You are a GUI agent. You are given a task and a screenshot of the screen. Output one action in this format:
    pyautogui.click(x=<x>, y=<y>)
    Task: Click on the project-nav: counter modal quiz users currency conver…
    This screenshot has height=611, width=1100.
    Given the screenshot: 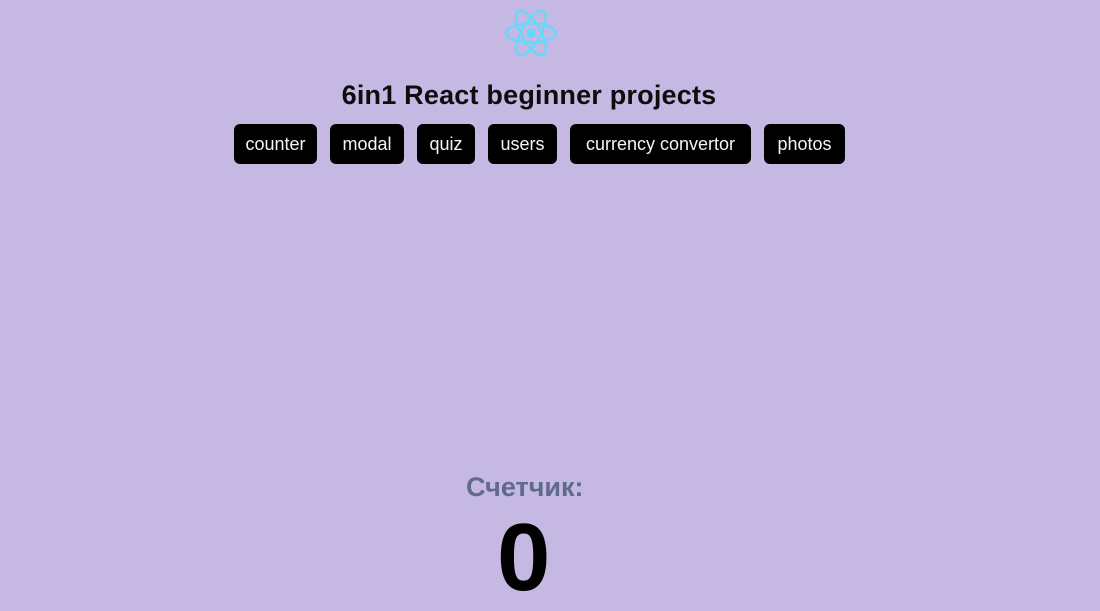 What is the action you would take?
    pyautogui.click(x=539, y=144)
    